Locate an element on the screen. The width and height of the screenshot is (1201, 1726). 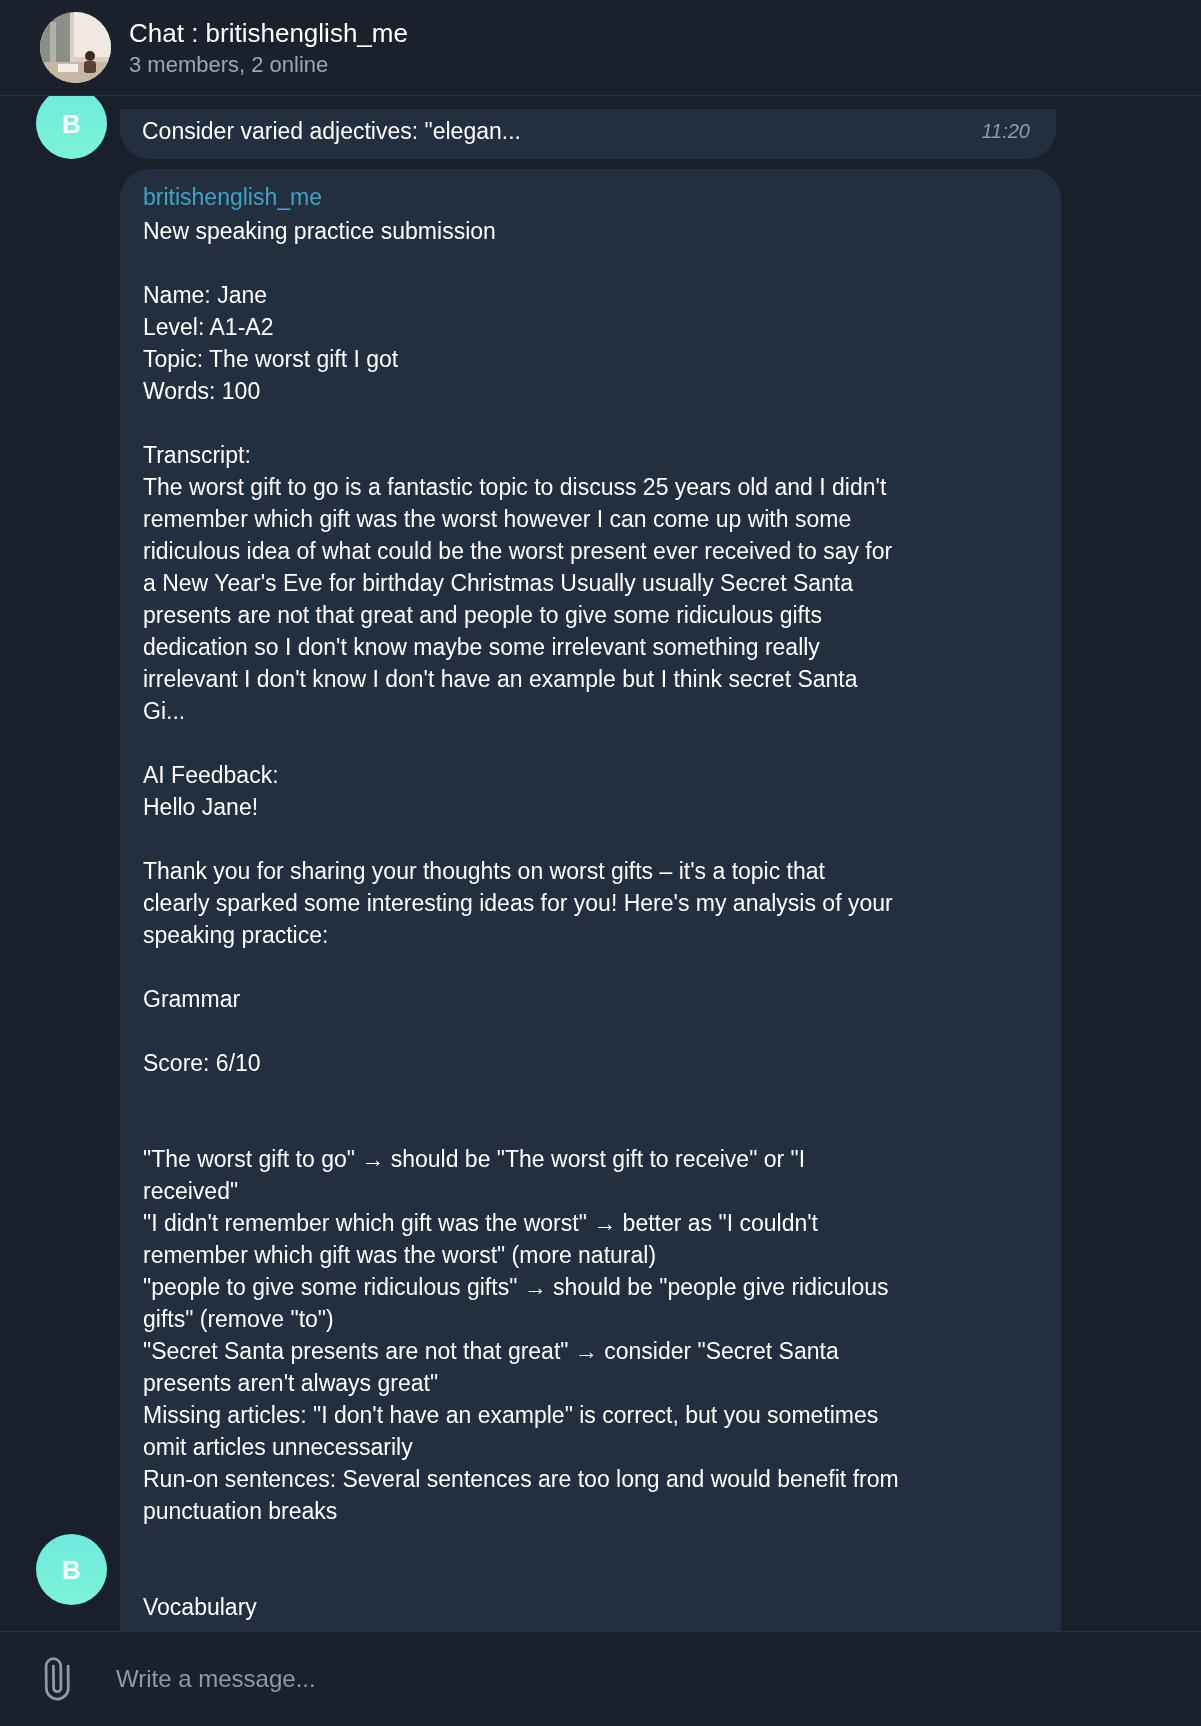
message-text: "The worst gift to go" → should be "The worst gift to receive" or "I received" "I didn't remember which gift was the worst" → better as "I couldn't remember which gift was the worst" (more natural) "people to give some ridiculous gifts" → should be "people give ridiculous gifts" (remove "to") "Secret Santa presents are not that great" → consider "Secret Santa presents aren't always great" Missing articles: "I don't have an example" is correct, but you sometimes omit articles unnecessarily Run-on sentences: Several sentences are too long and would benefit from punctuation breaks is located at coordinates (521, 1335).